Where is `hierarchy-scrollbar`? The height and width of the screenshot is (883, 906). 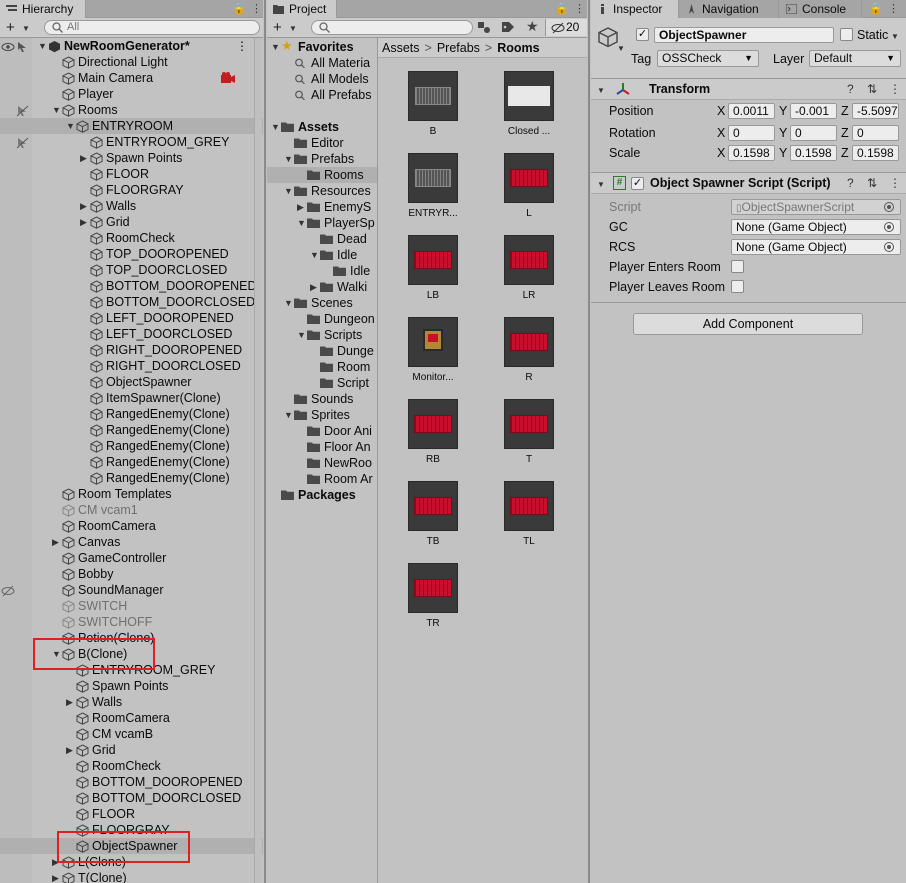
hierarchy-scrollbar is located at coordinates (258, 460).